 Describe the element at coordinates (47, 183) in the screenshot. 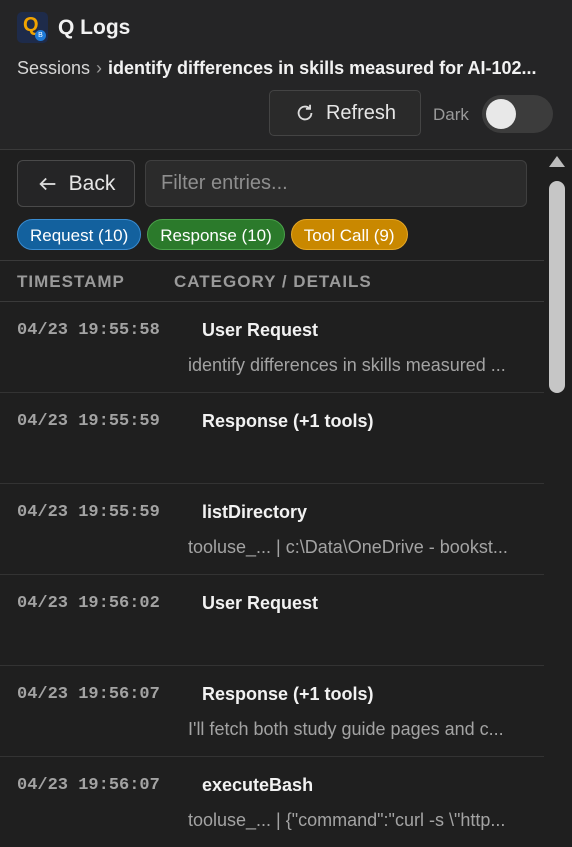

I see `arrow-left-icon` at that location.